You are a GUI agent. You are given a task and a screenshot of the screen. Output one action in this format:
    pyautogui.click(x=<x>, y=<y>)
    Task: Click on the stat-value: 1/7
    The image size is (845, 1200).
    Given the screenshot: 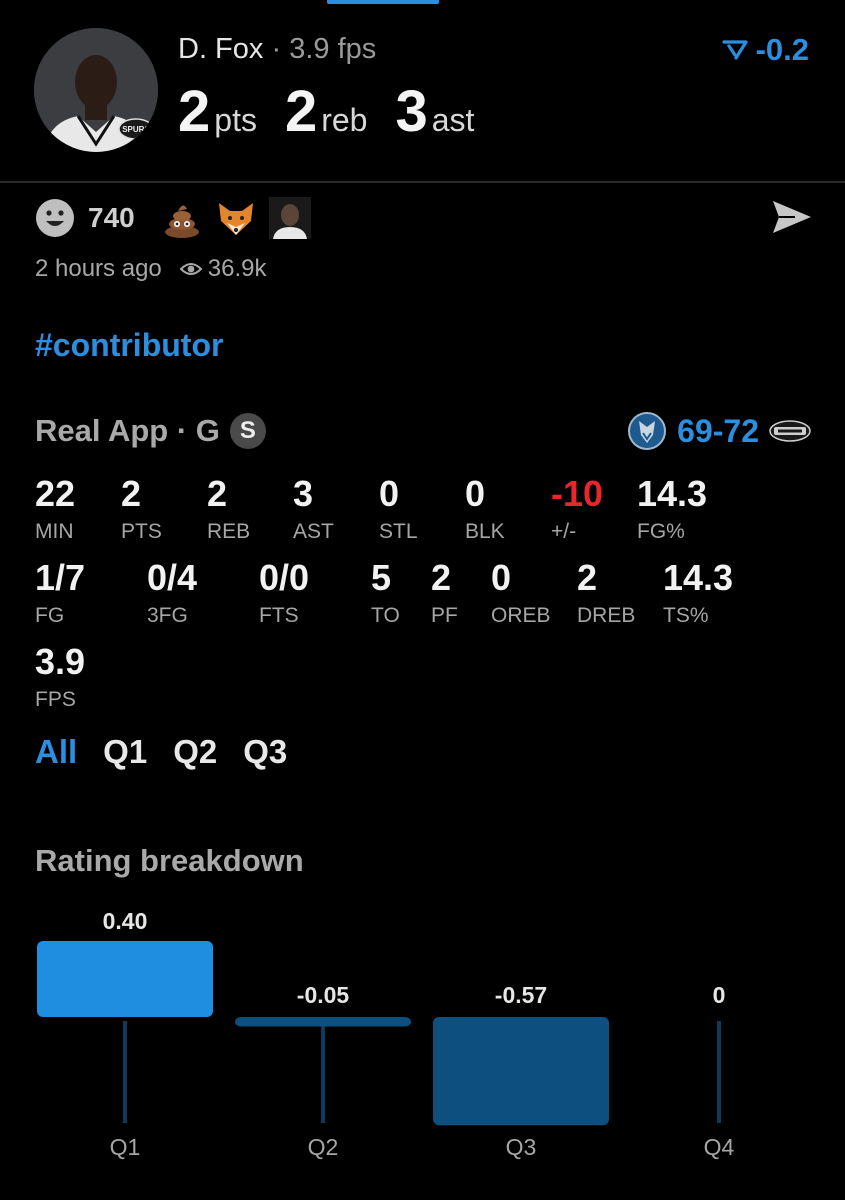 What is the action you would take?
    pyautogui.click(x=60, y=577)
    